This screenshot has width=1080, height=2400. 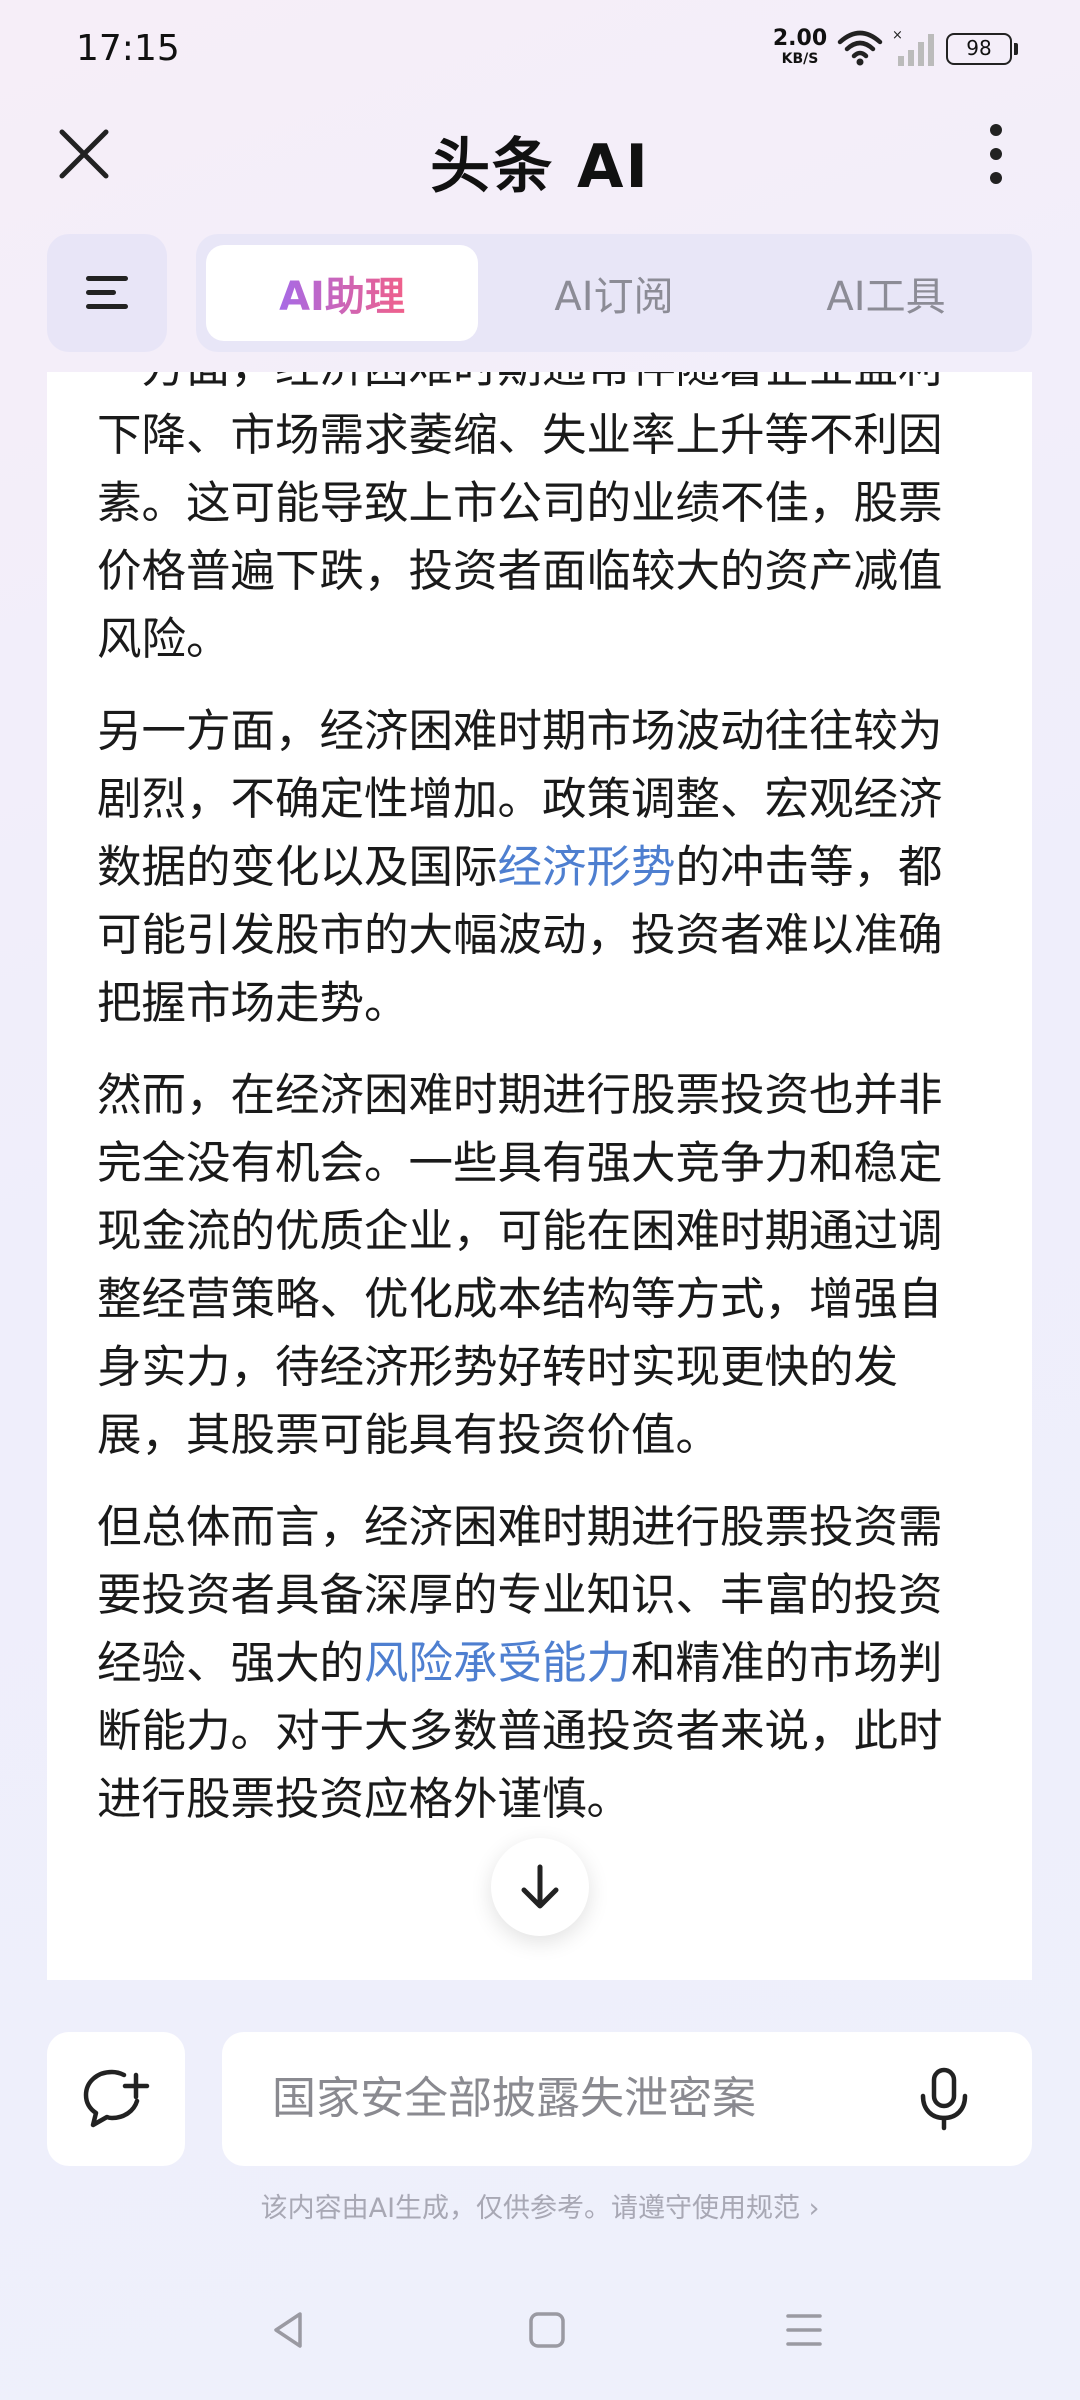 I want to click on arrow-down-icon, so click(x=540, y=1886).